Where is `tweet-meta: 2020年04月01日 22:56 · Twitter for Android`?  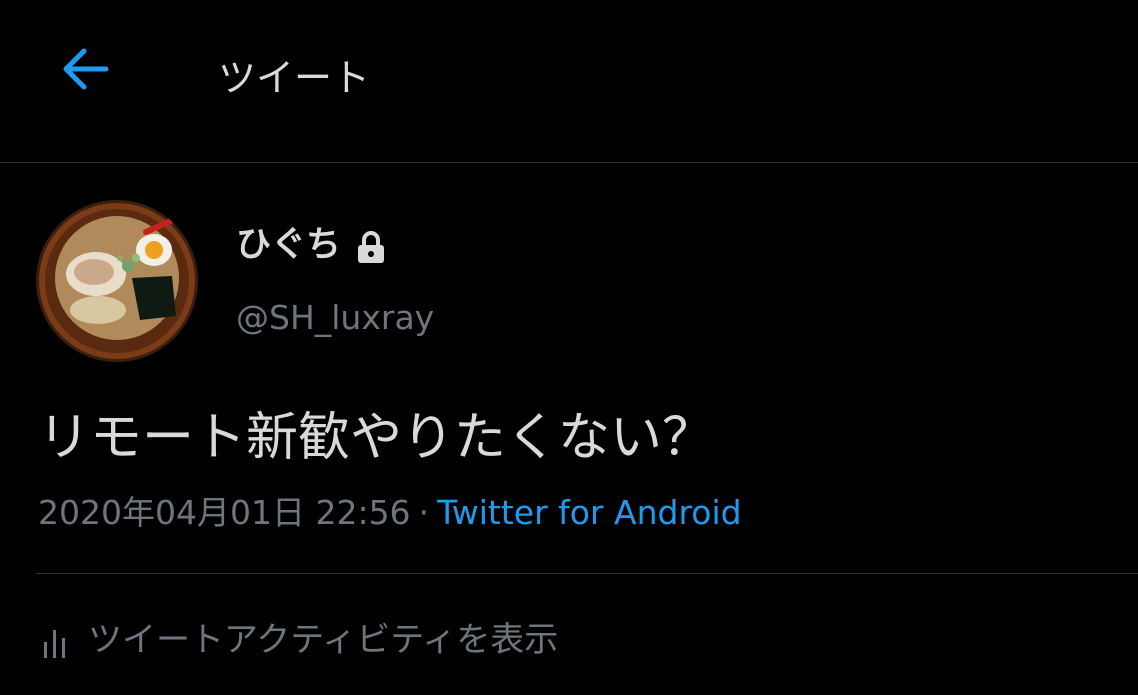
tweet-meta: 2020年04月01日 22:56 · Twitter for Android is located at coordinates (390, 513).